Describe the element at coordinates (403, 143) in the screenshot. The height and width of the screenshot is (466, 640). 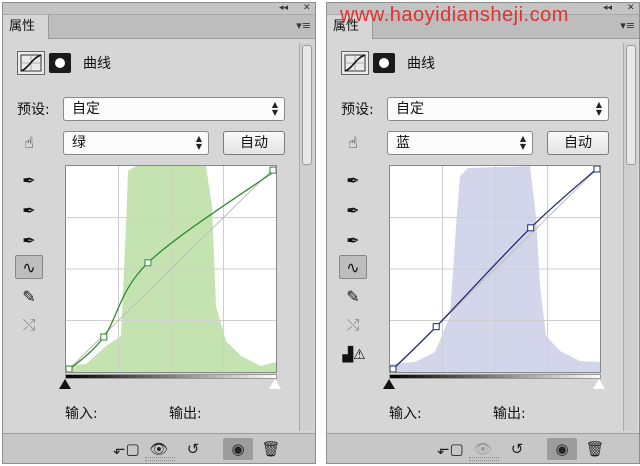
I see `channel-select-value: 蓝` at that location.